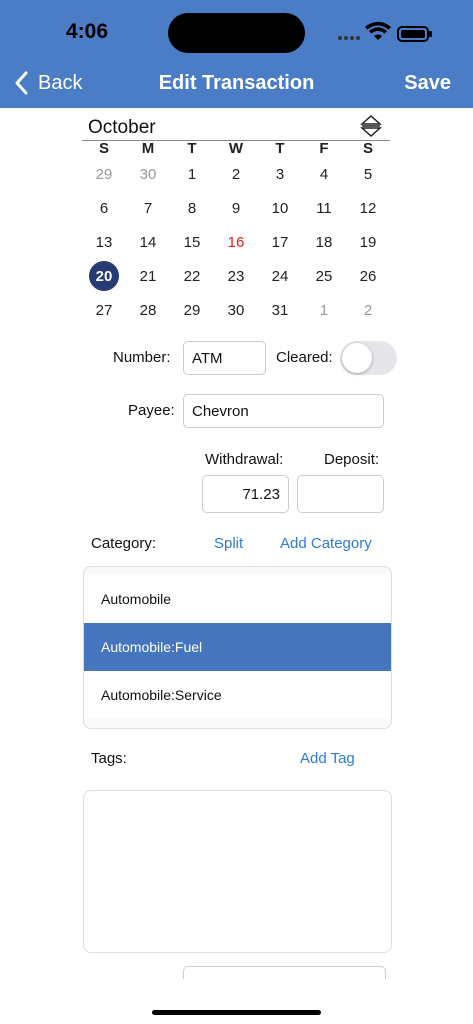 The image size is (473, 1024). I want to click on calendar-day: 3, so click(280, 174).